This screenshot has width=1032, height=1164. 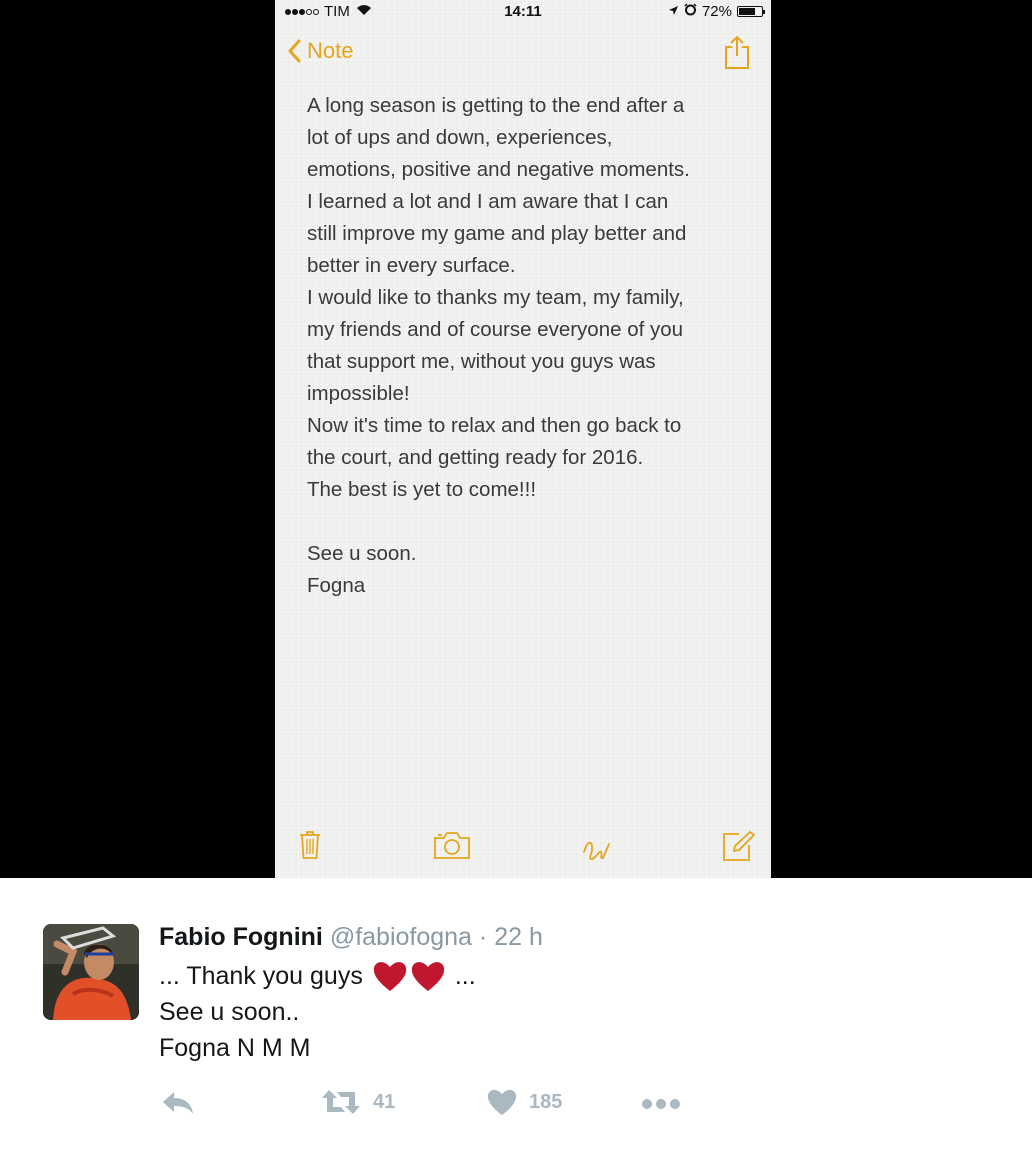 What do you see at coordinates (261, 976) in the screenshot?
I see `tweet-line-1-prefix: ... Thank you guys` at bounding box center [261, 976].